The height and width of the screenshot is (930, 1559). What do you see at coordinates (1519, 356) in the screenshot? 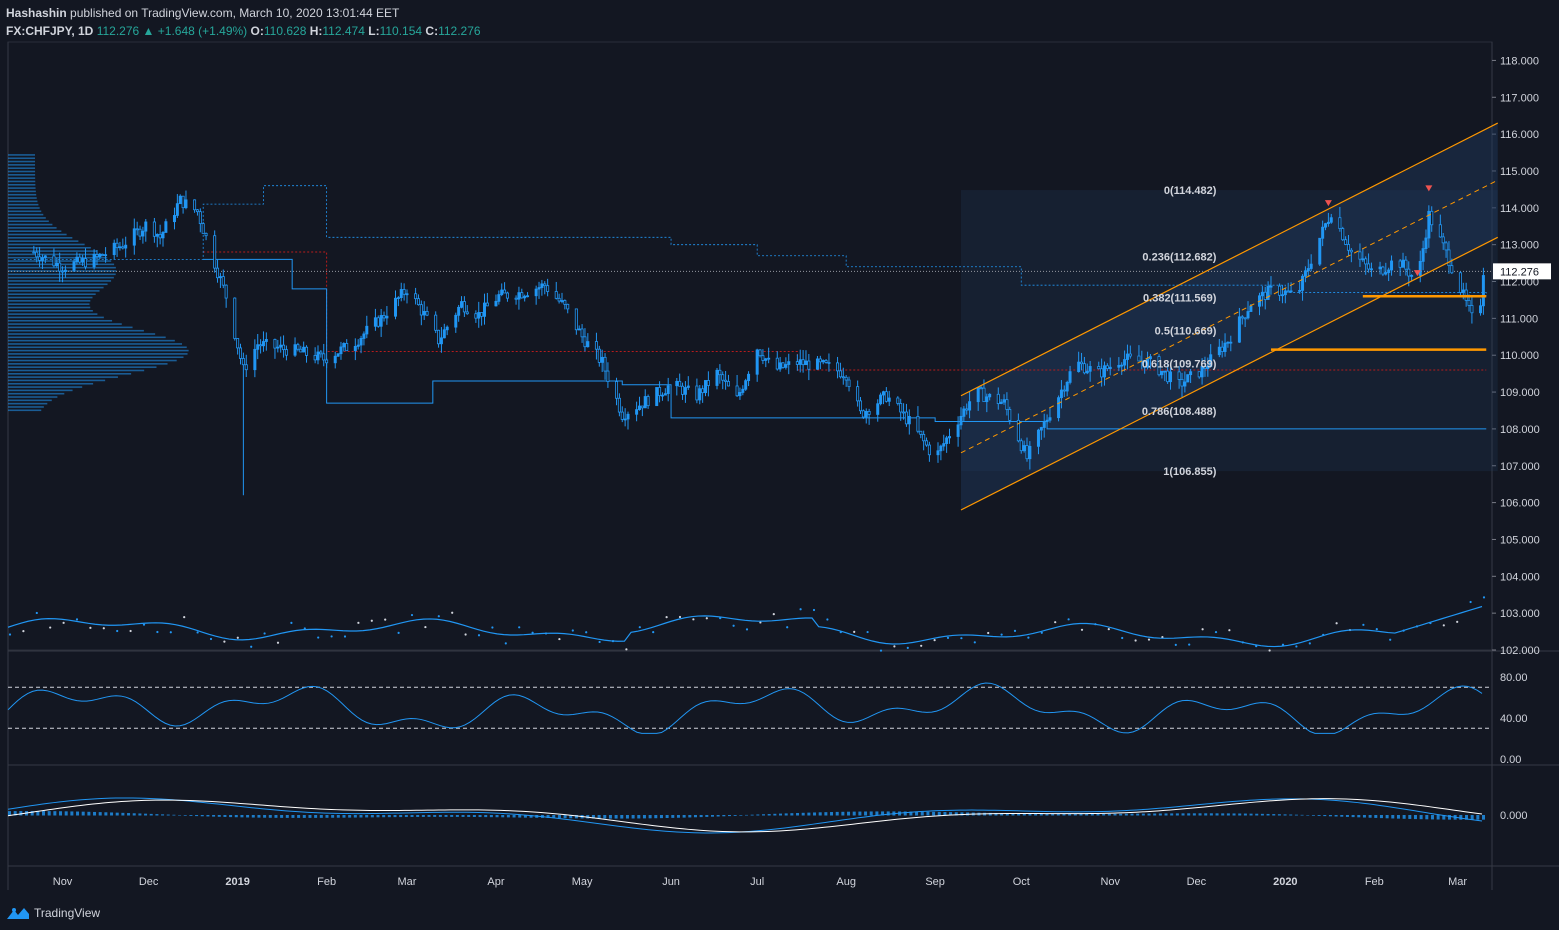
I see `price-tick-label: 110.000` at bounding box center [1519, 356].